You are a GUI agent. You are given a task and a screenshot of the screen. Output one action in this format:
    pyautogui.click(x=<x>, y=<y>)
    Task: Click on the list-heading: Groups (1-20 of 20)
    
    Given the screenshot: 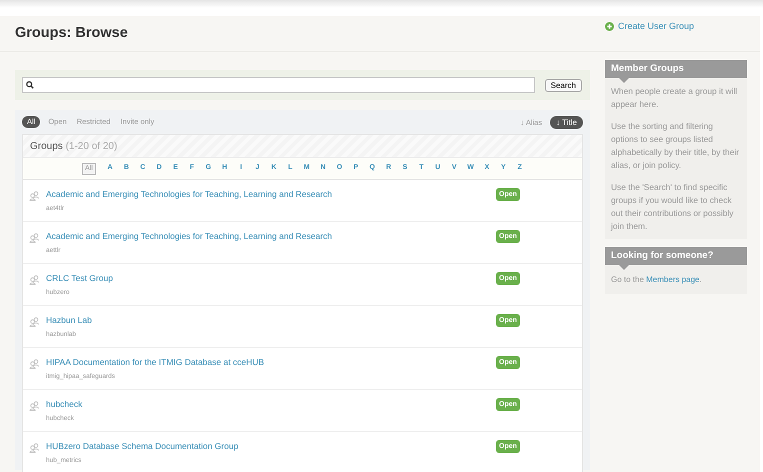 What is the action you would take?
    pyautogui.click(x=74, y=147)
    